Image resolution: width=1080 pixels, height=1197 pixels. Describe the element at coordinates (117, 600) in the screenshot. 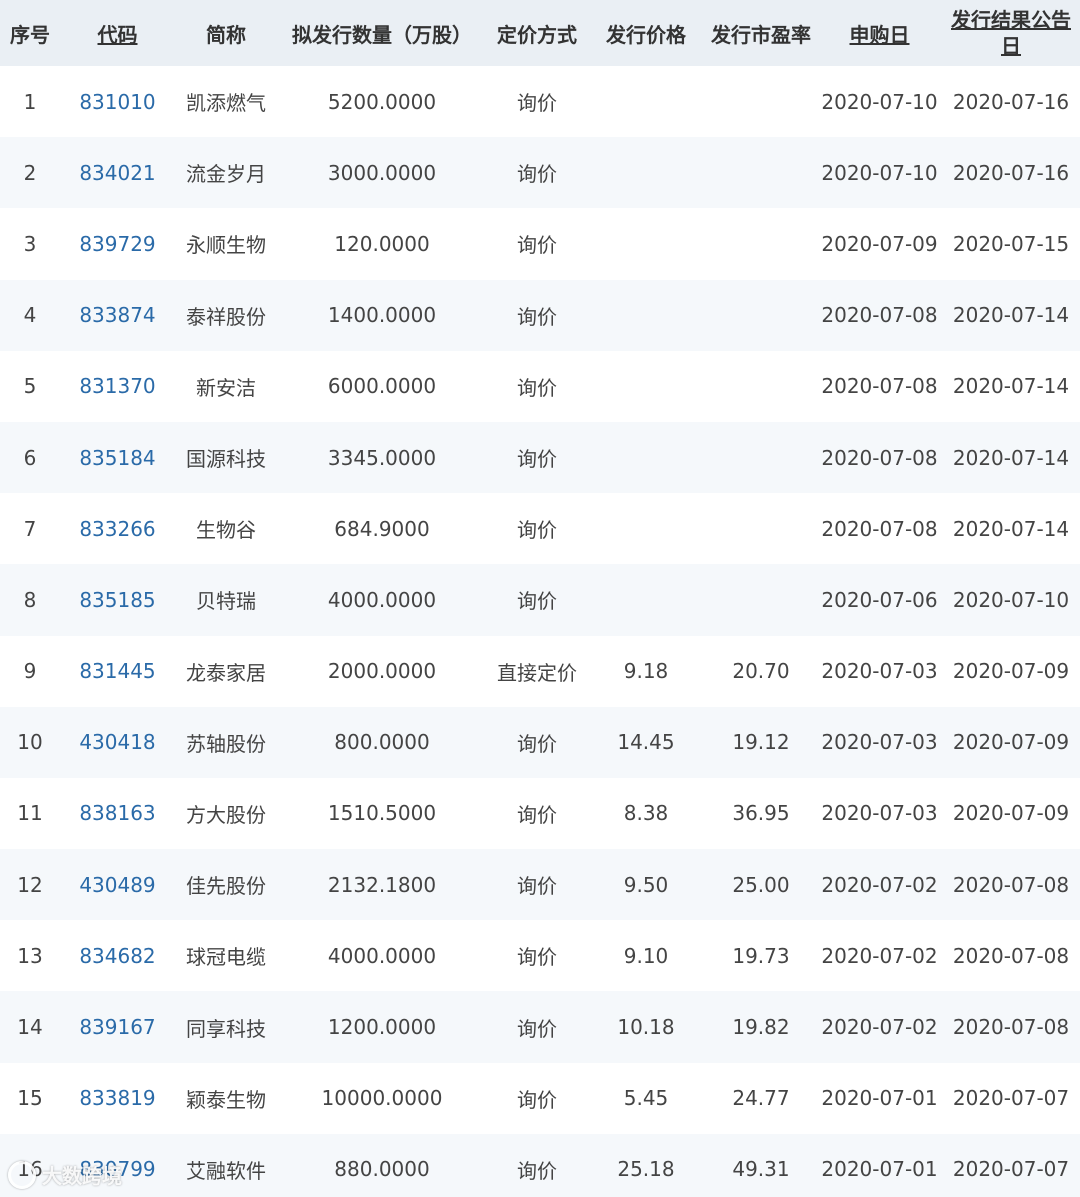

I see `cell-code-link: 835185` at that location.